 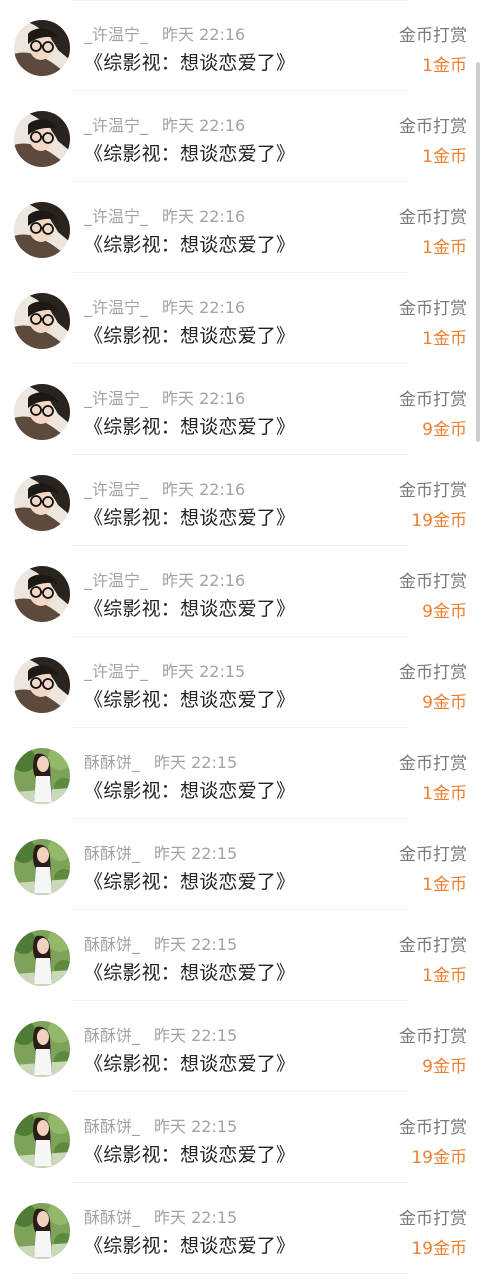 I want to click on list-item: _许温宁_ 昨天 22:16 《综影视：想谈恋爱了》 金币打赏 19金币, so click(x=241, y=500).